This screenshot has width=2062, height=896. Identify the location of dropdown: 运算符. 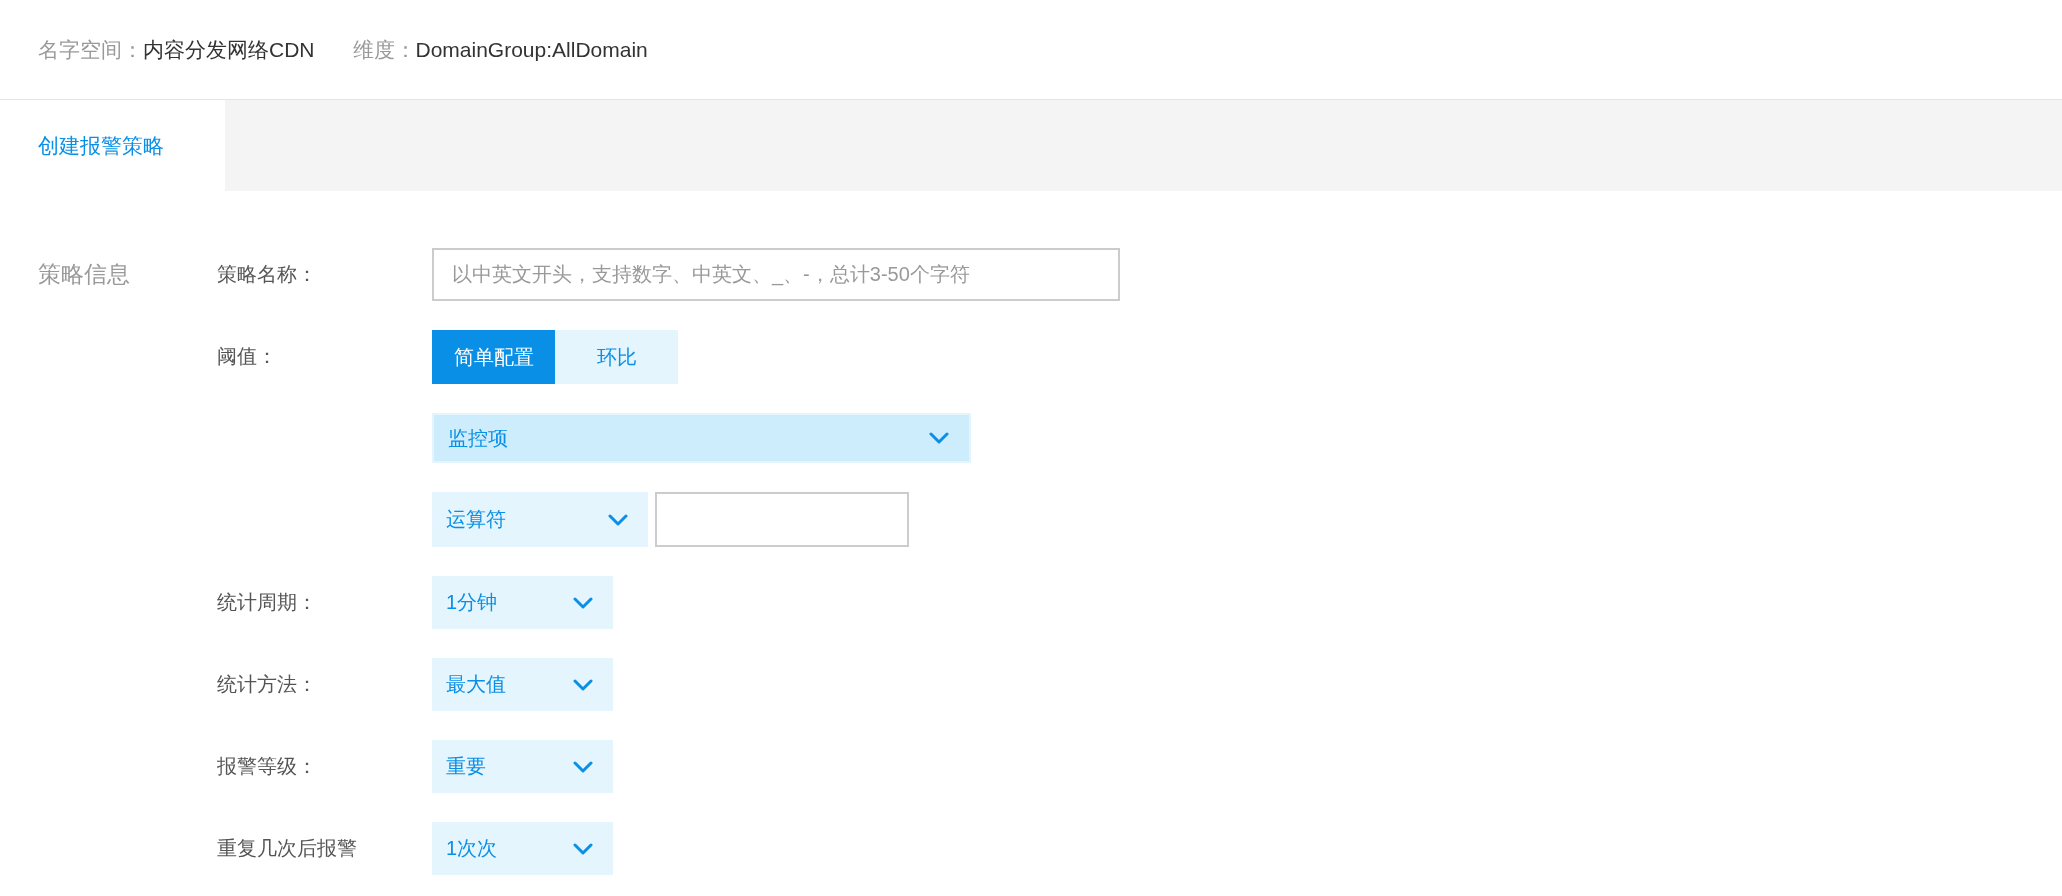
(540, 519).